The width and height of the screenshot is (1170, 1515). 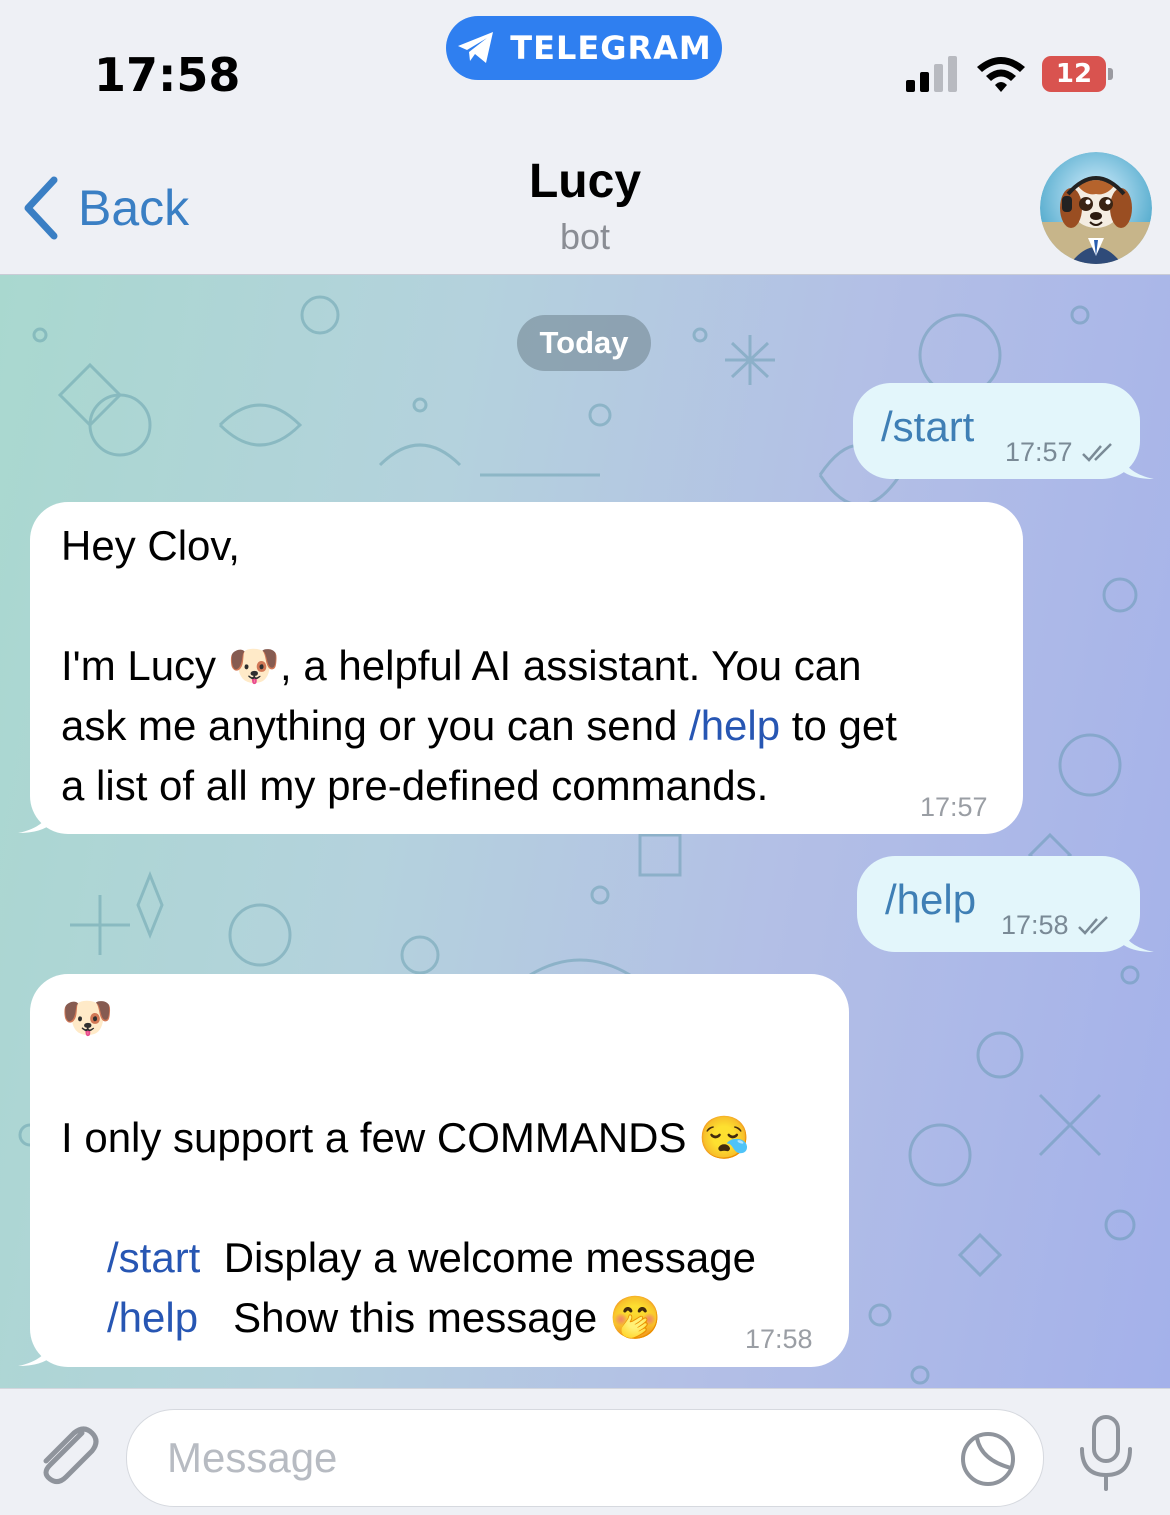 I want to click on battery-level: 12, so click(x=1074, y=74).